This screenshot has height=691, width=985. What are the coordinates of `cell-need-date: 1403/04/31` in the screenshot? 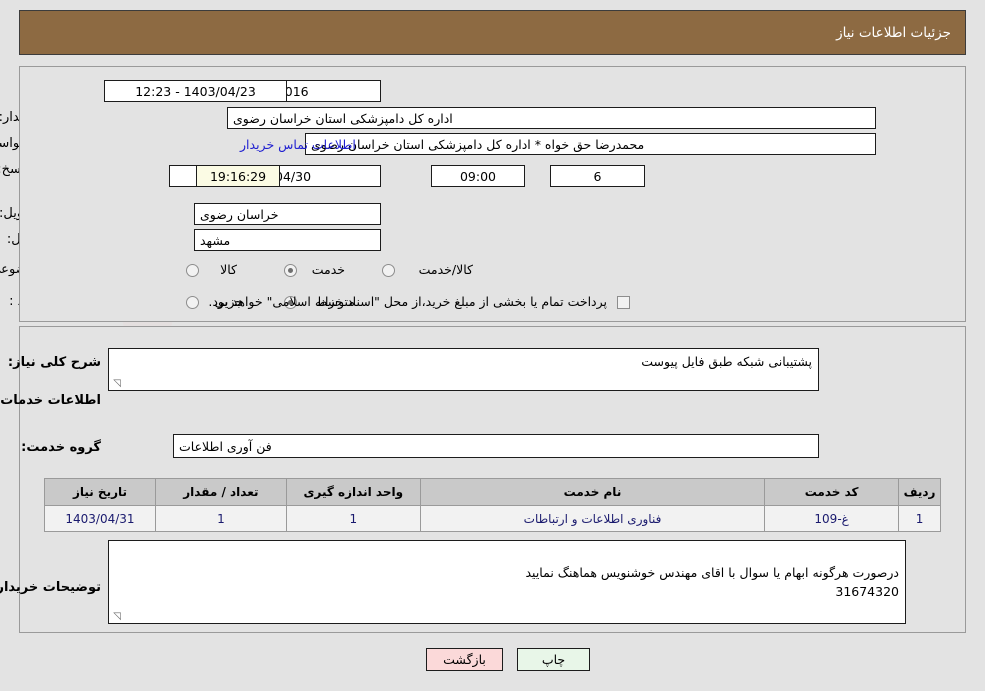 It's located at (100, 518).